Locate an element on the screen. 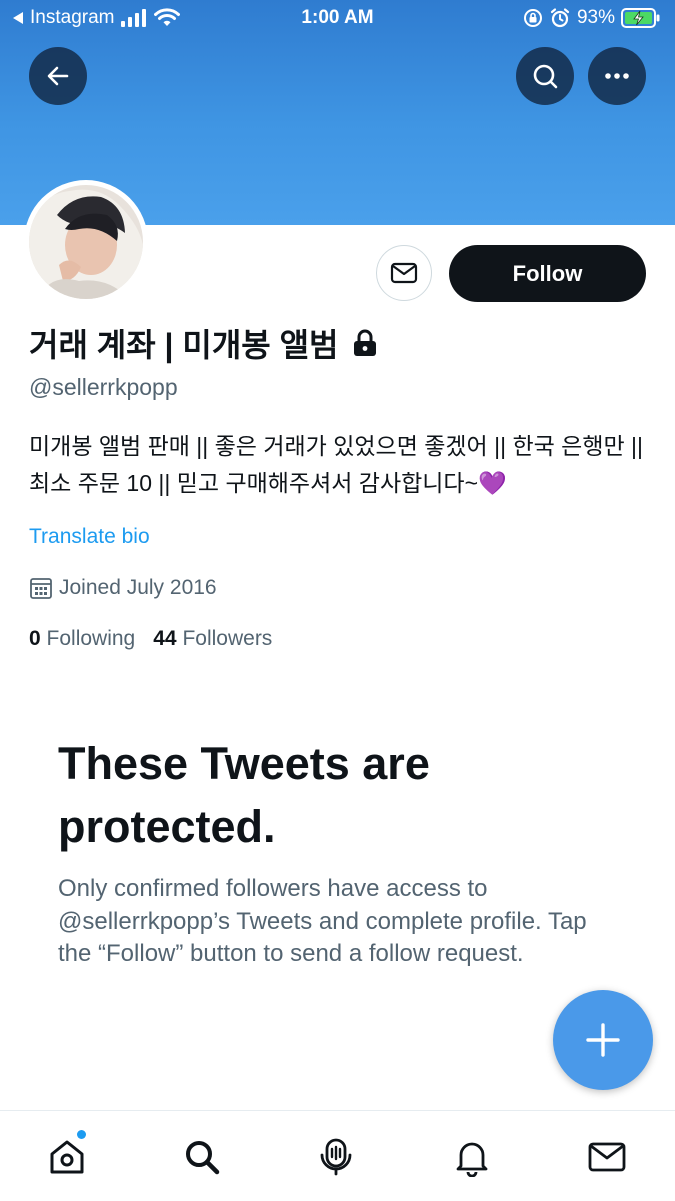 The image size is (675, 1201). tab-spaces is located at coordinates (336, 1157).